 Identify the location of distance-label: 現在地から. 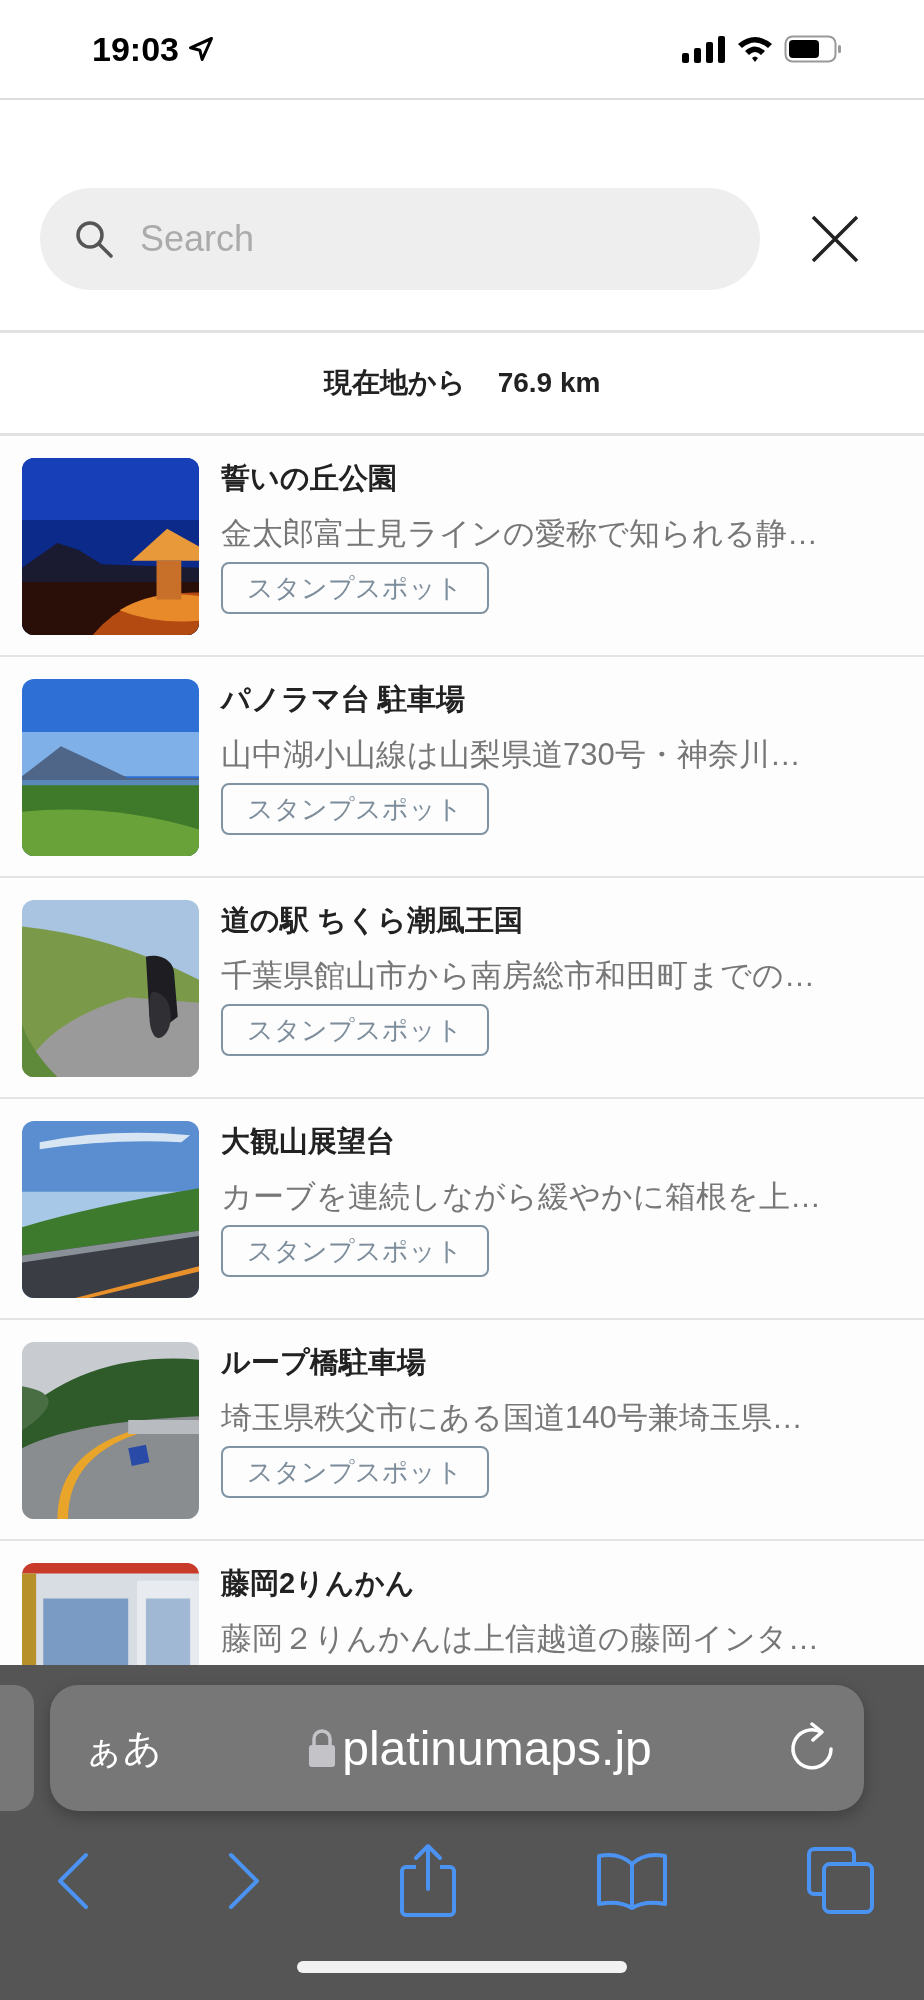
(394, 383).